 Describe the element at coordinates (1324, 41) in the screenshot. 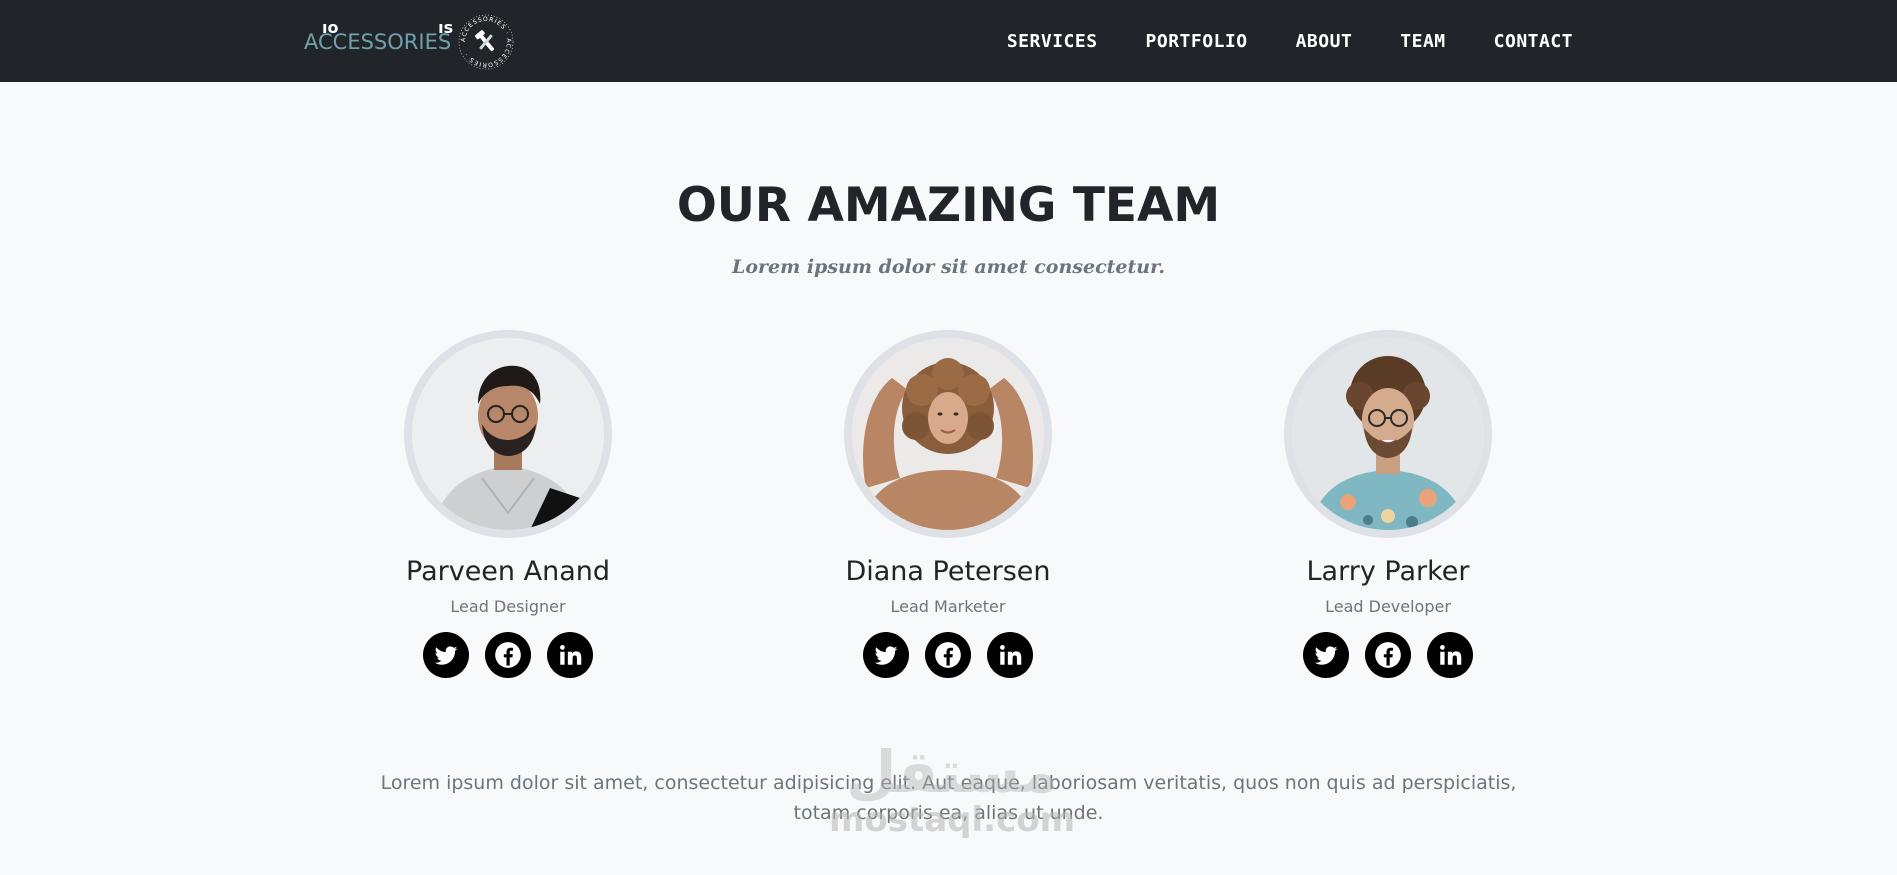

I see `nav-link-about: ABOUT` at that location.